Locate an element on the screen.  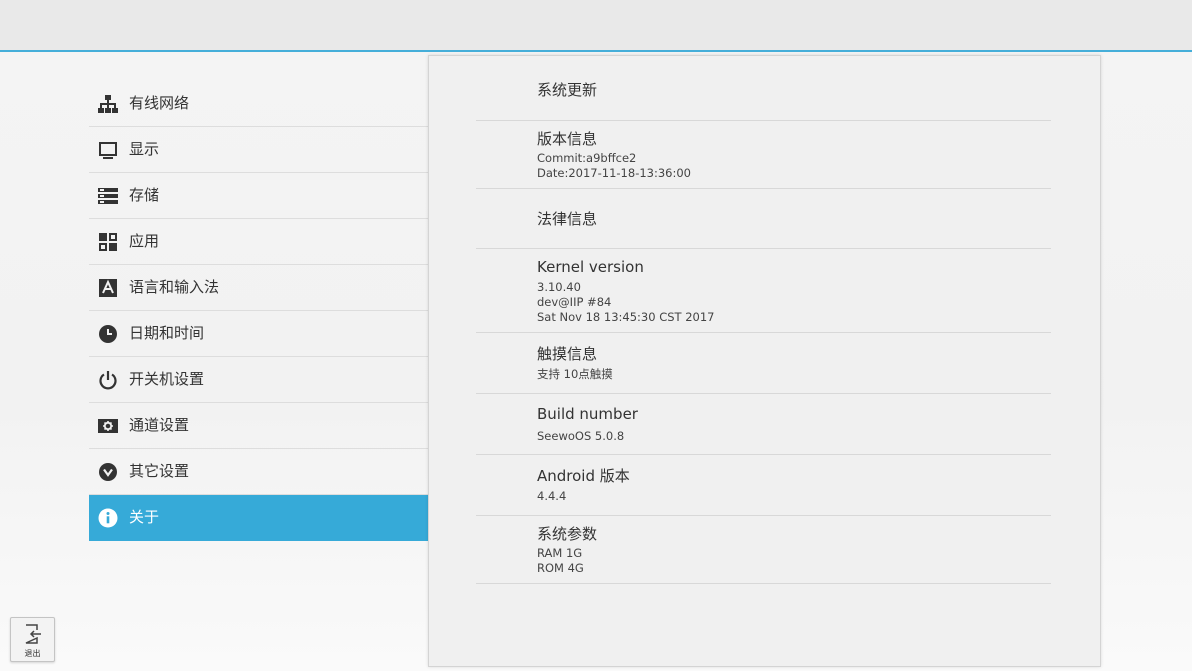
sidebar-item-power: 开关机设置 is located at coordinates (258, 380).